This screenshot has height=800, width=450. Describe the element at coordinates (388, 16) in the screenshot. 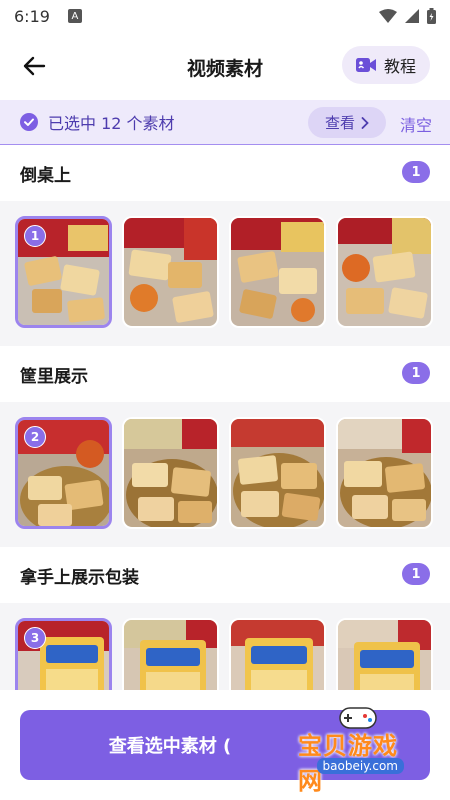

I see `wifi-icon` at that location.